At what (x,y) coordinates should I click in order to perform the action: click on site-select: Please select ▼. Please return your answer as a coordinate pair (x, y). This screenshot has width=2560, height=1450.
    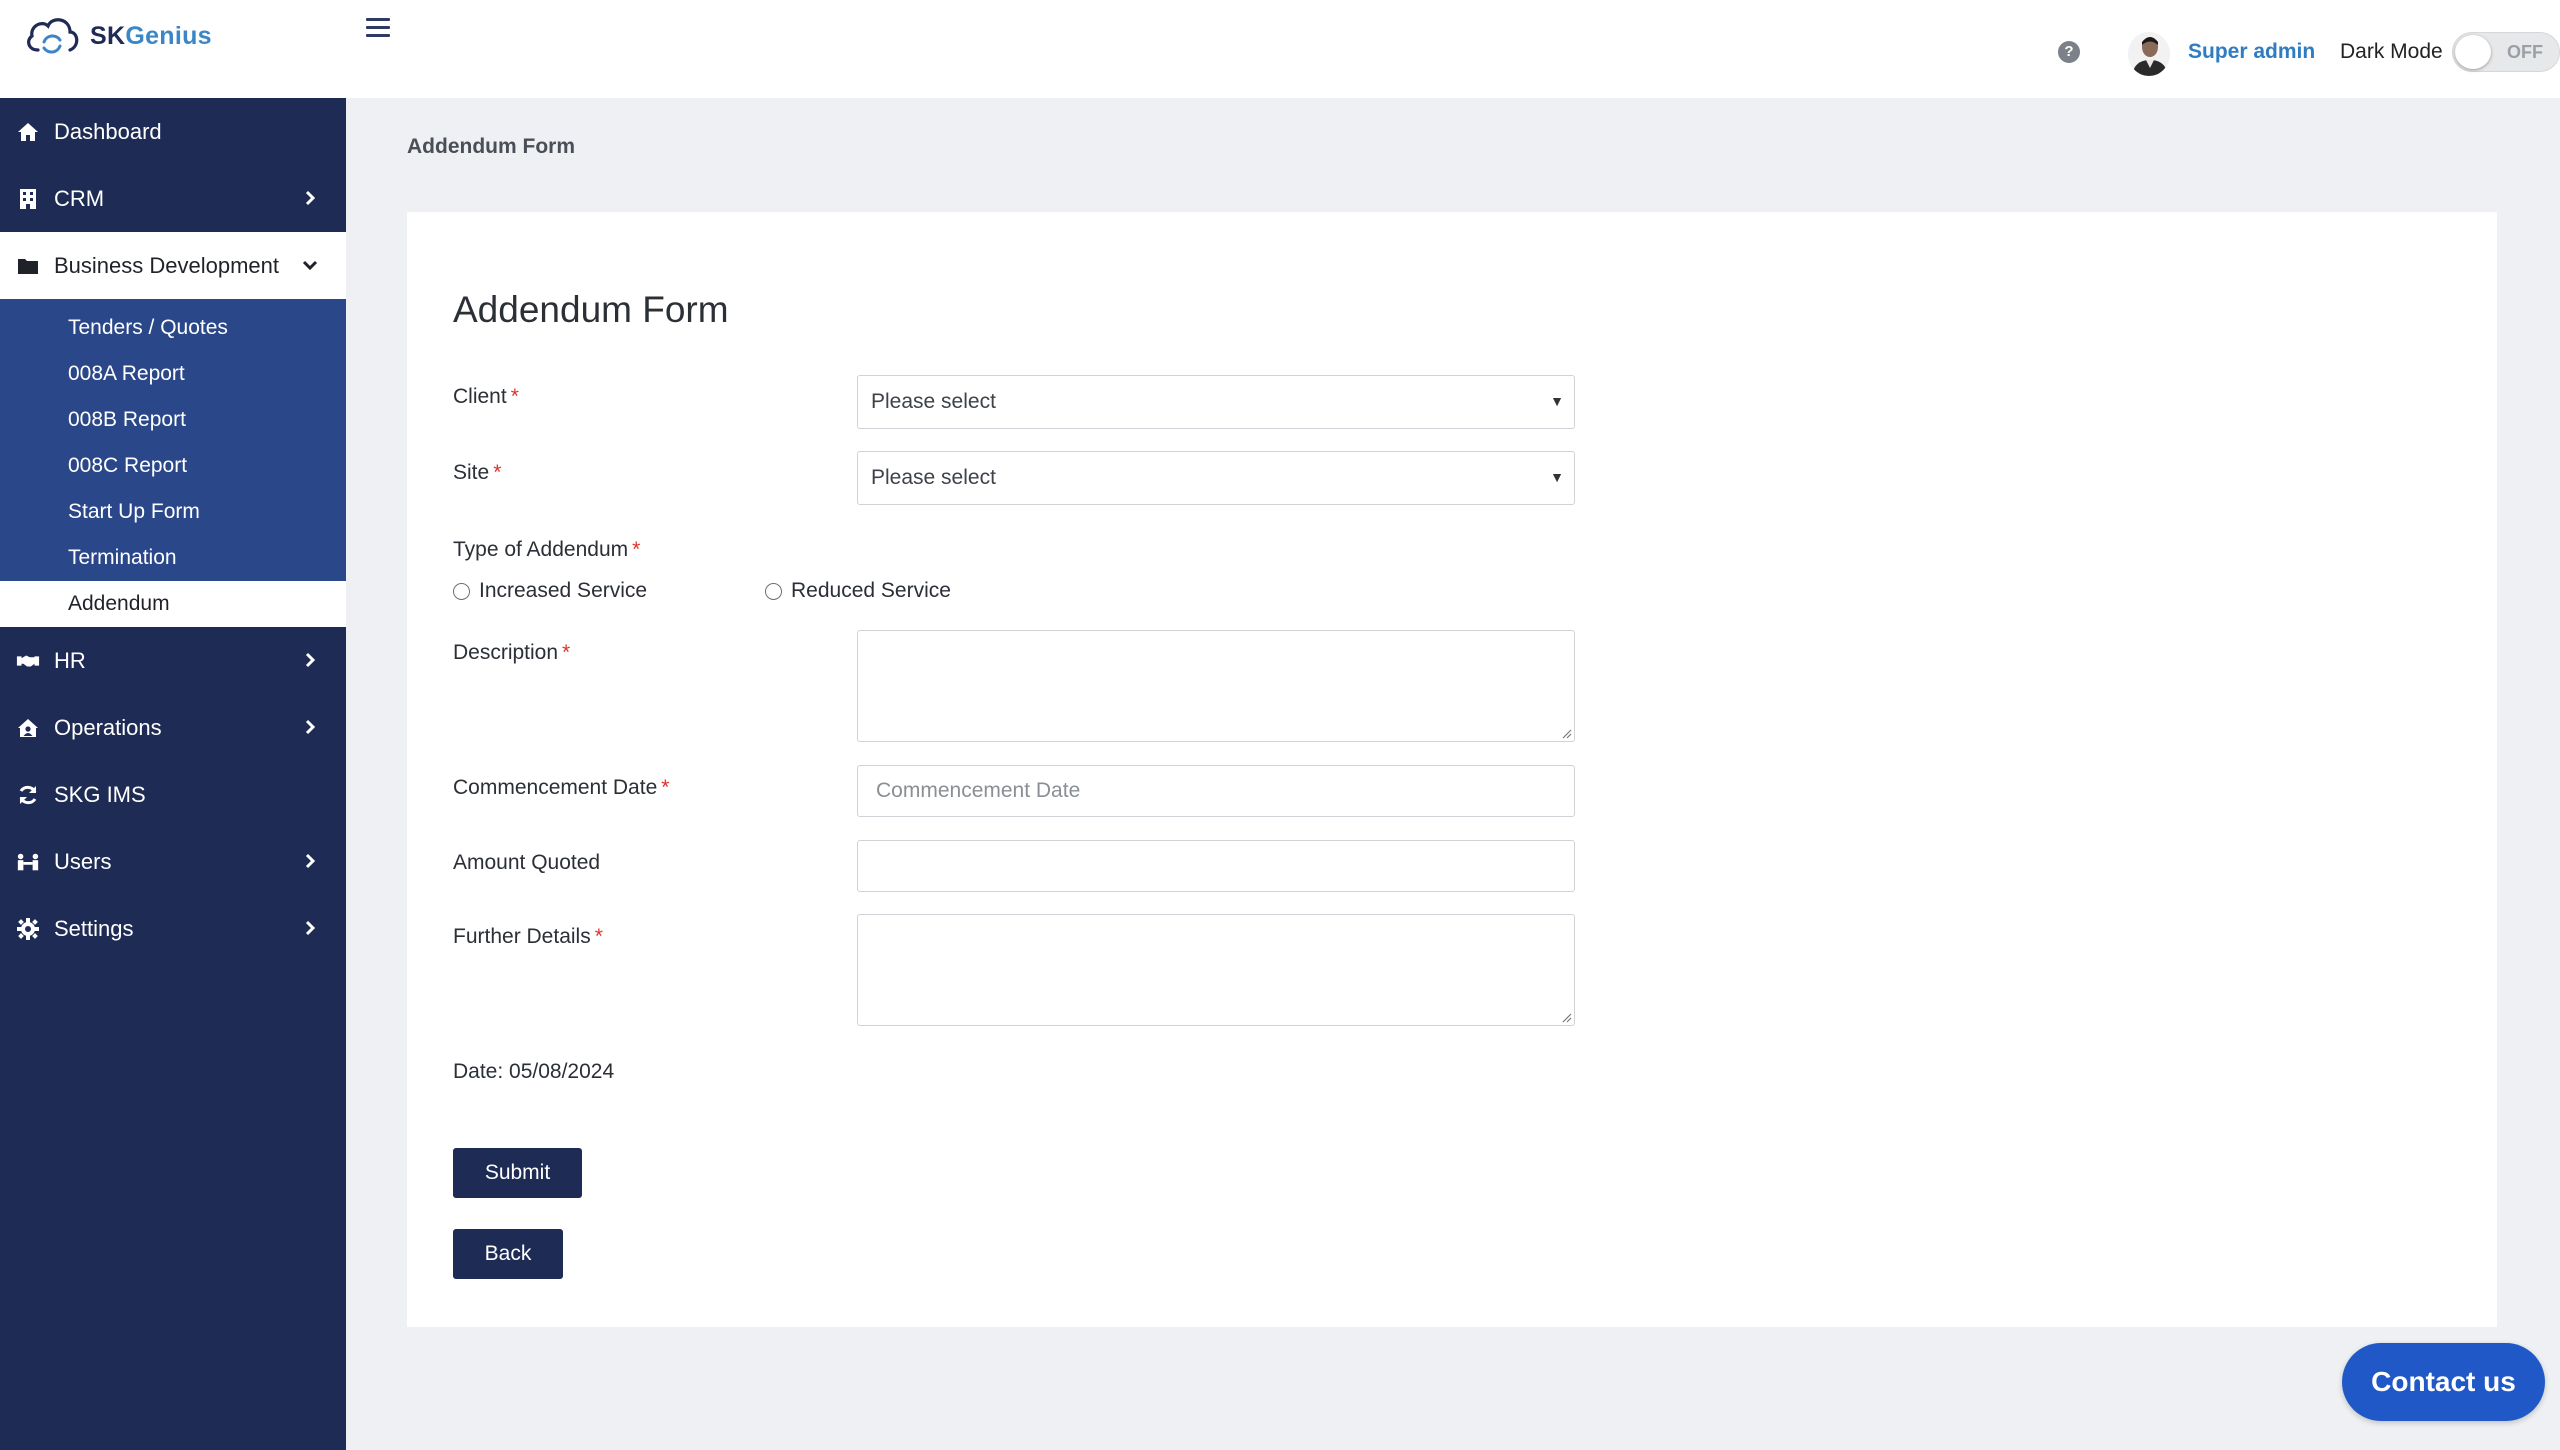
    Looking at the image, I should click on (1216, 478).